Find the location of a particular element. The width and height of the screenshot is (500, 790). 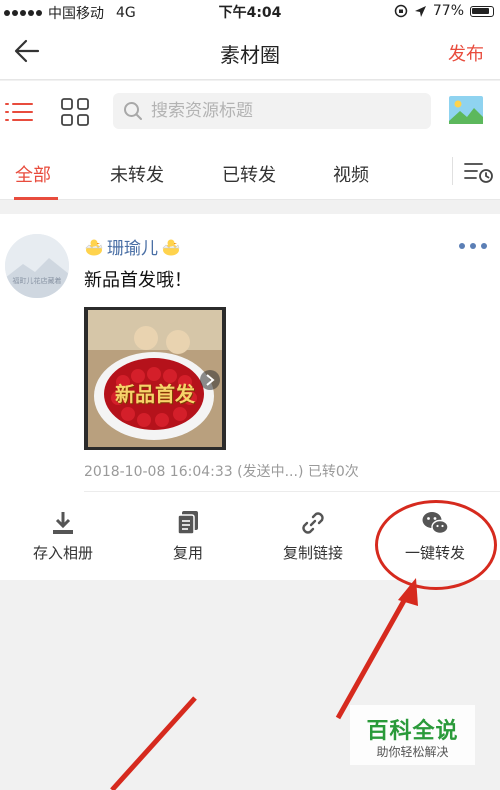

page-title: 素材圈 is located at coordinates (250, 55).